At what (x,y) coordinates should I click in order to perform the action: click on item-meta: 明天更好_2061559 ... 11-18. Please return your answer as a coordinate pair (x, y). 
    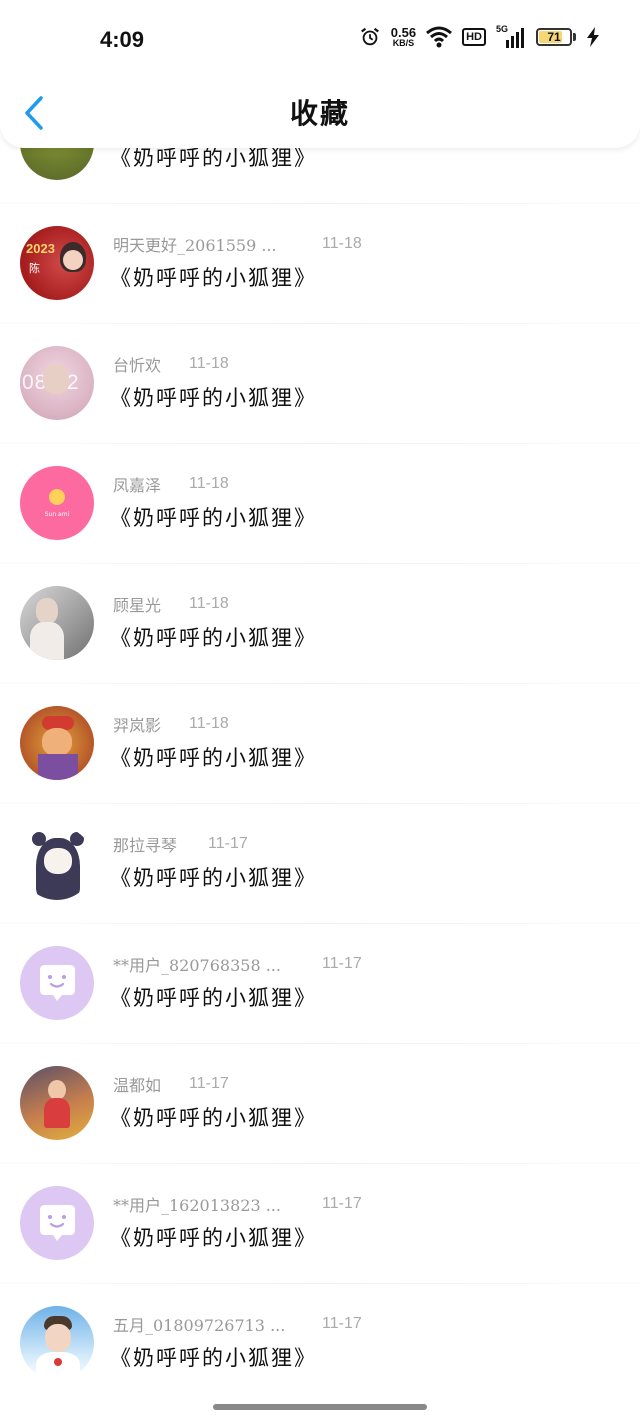
    Looking at the image, I should click on (237, 244).